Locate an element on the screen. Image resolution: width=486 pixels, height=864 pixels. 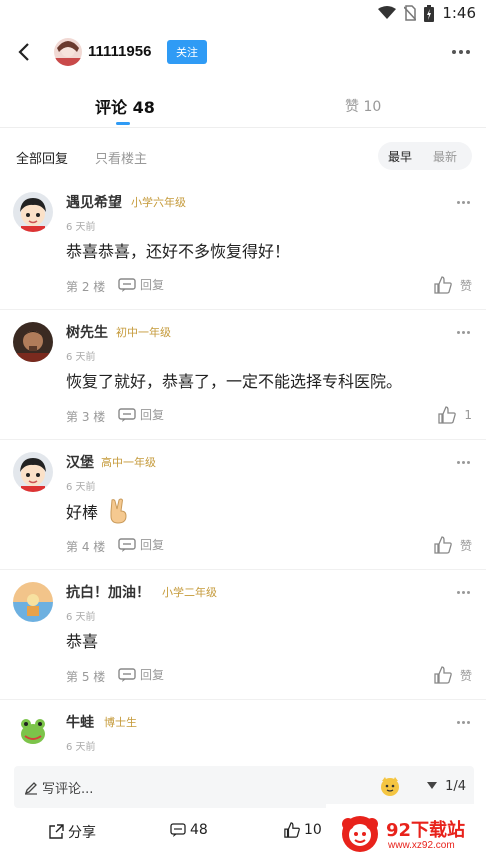
triangle-down-icon is located at coordinates (432, 786).